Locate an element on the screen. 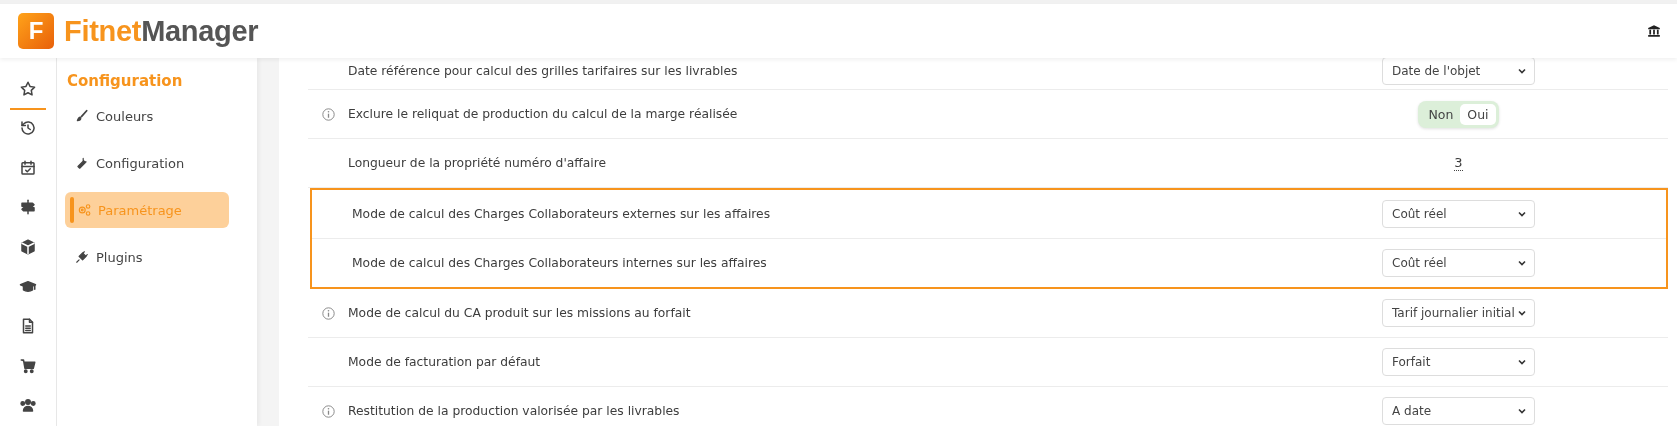 This screenshot has width=1677, height=426. setting-label: Restitution de la production valorisée par les livrables is located at coordinates (514, 411).